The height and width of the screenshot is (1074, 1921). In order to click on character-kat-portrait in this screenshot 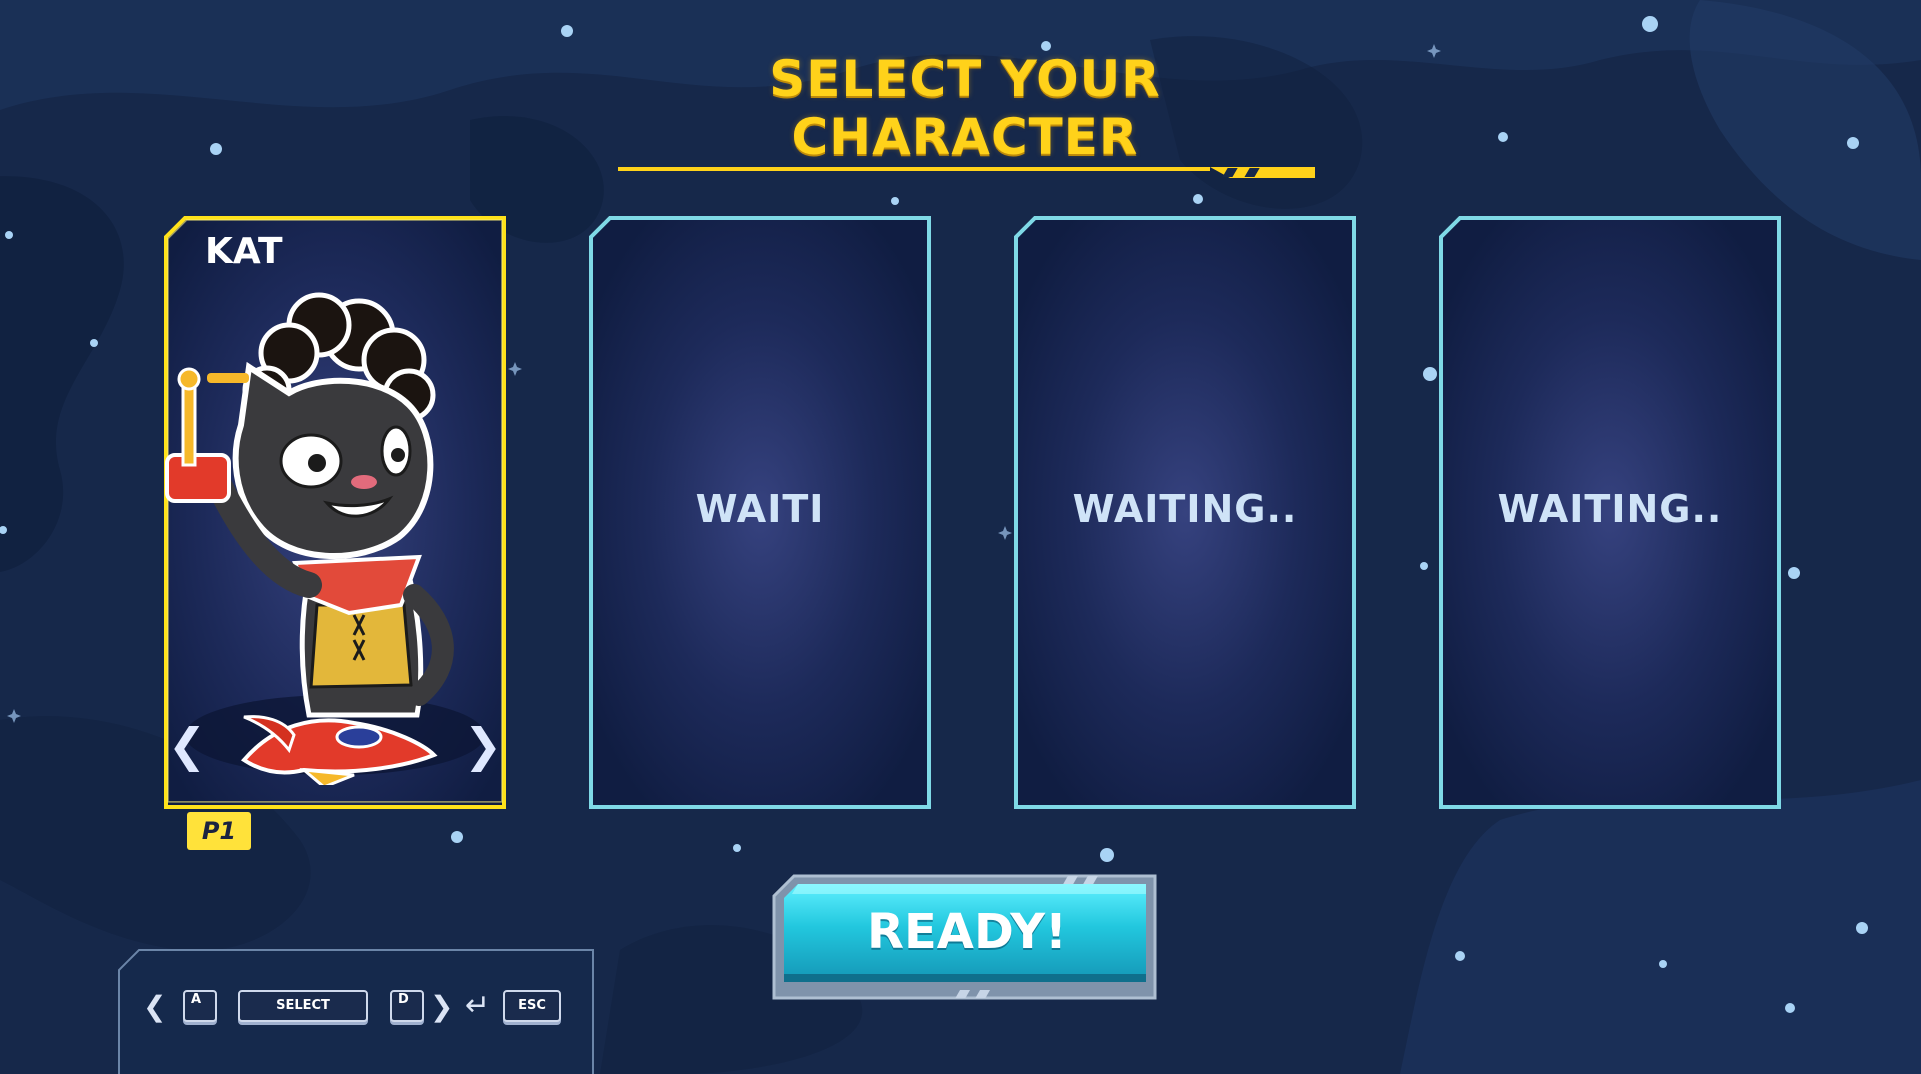, I will do `click(309, 538)`.